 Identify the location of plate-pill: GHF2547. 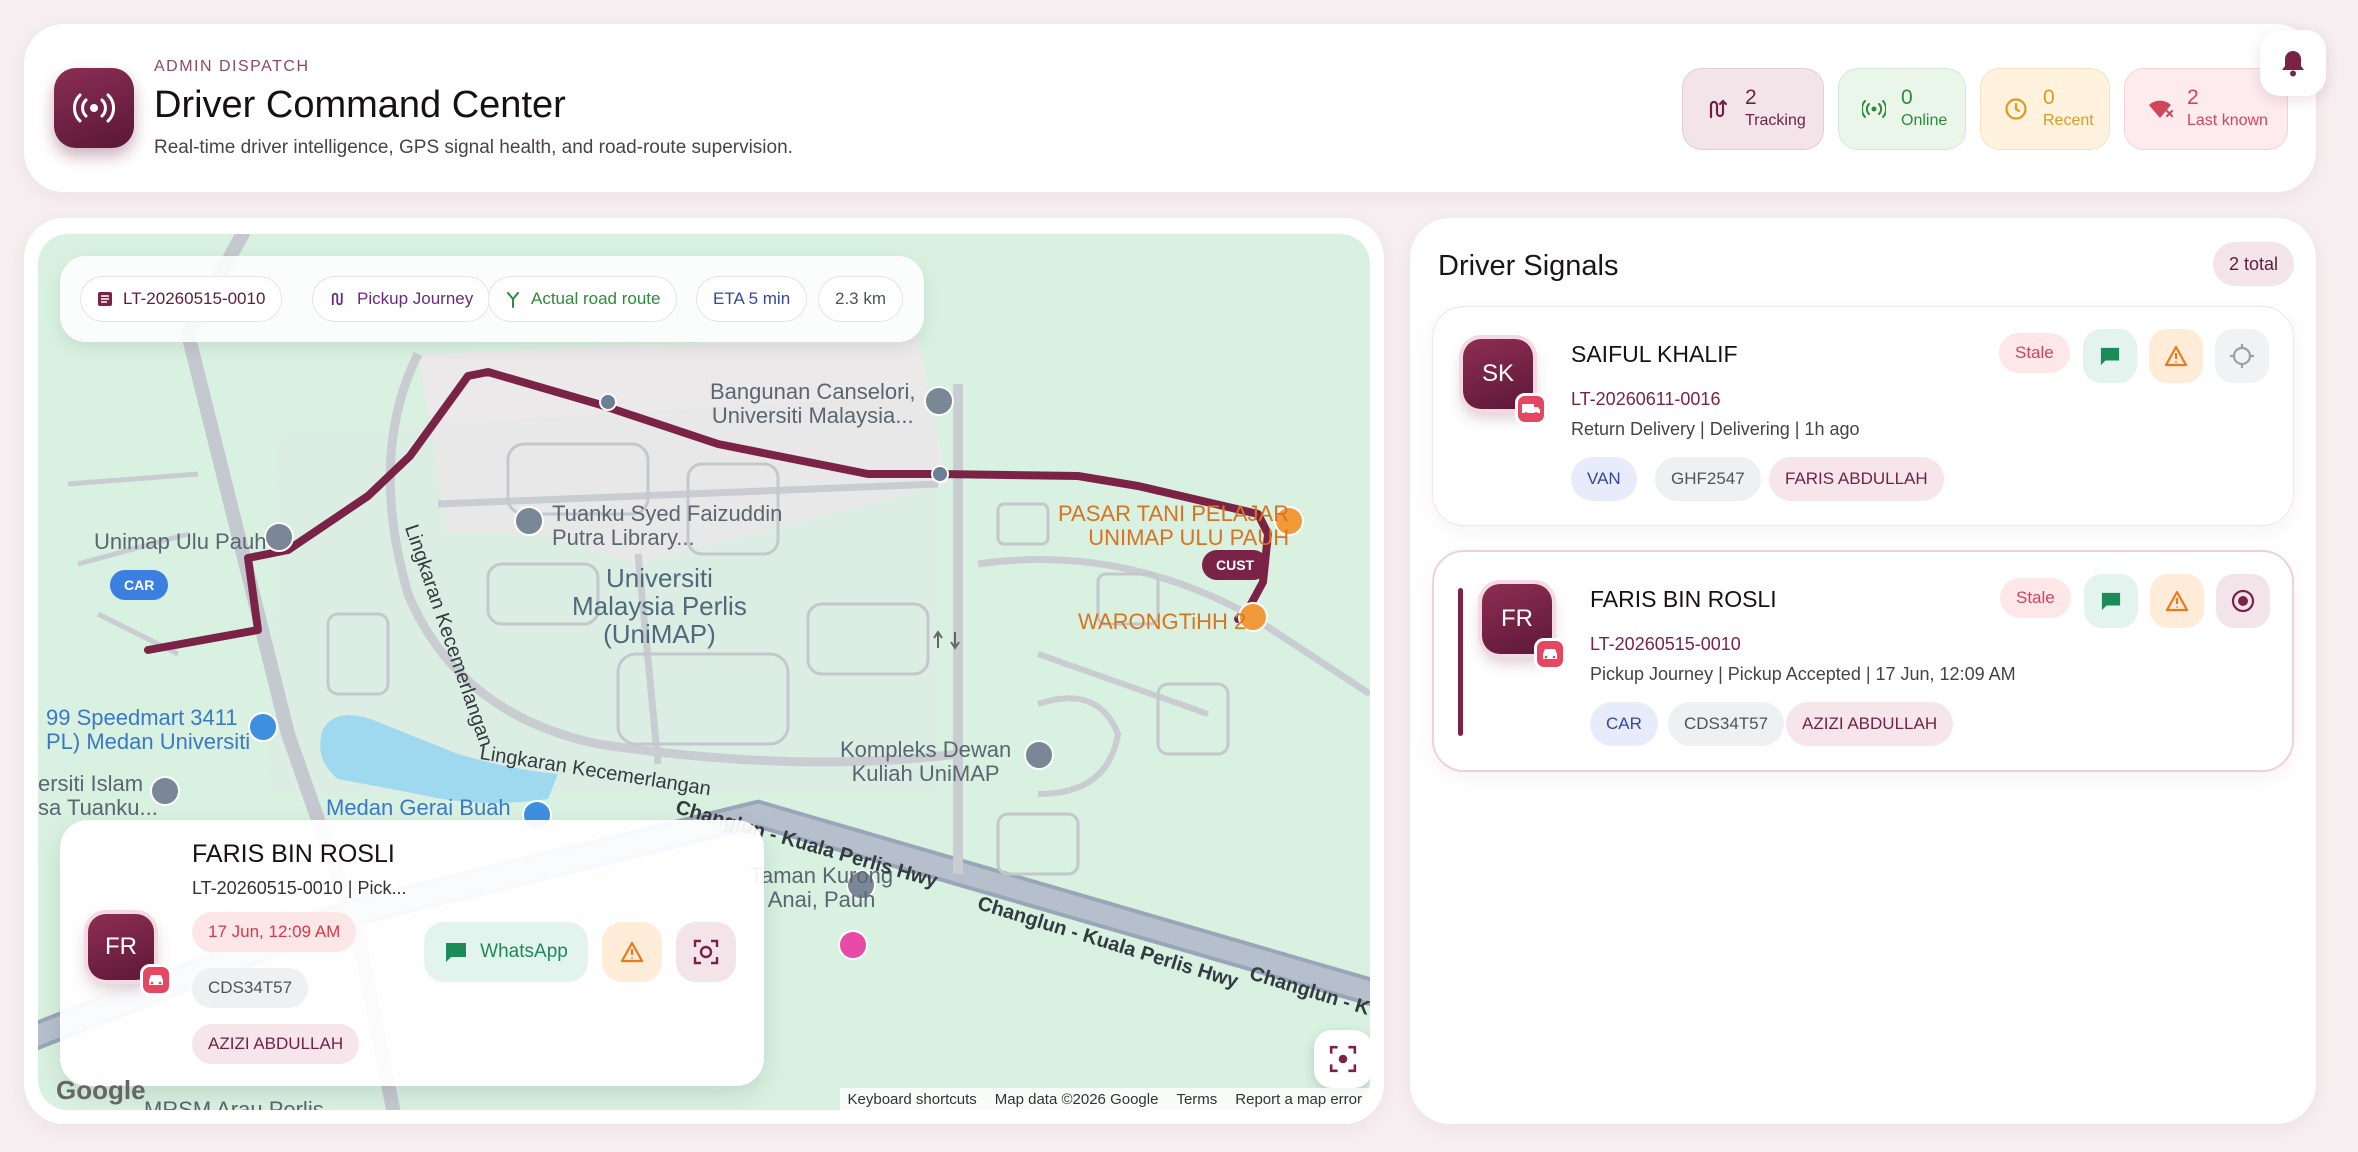
(1708, 479).